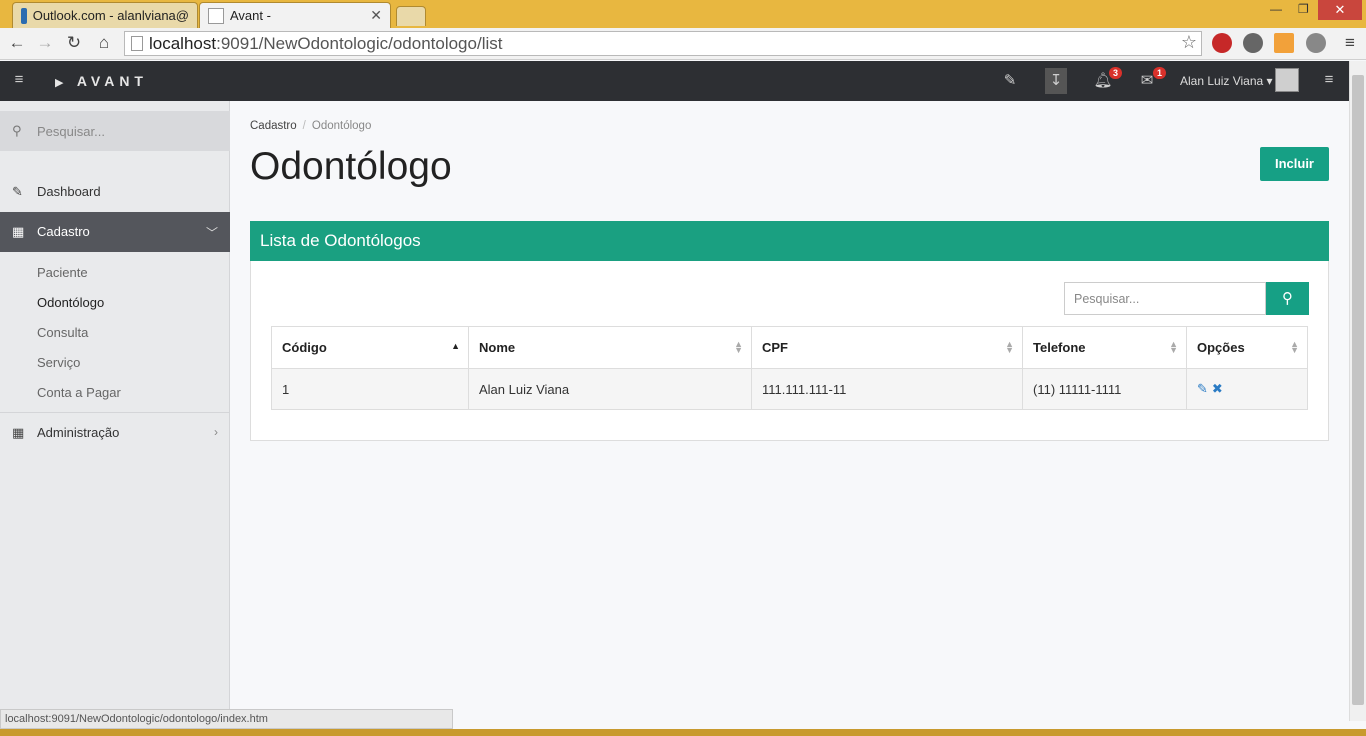  What do you see at coordinates (78, 432) in the screenshot?
I see `sidebar-item-label: Administração` at bounding box center [78, 432].